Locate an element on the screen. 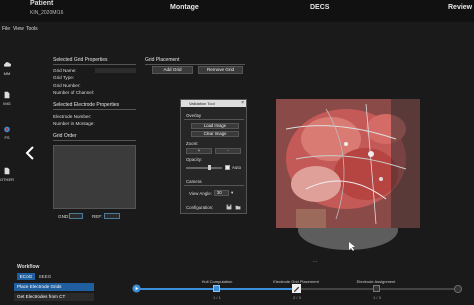 Image resolution: width=474 pixels, height=305 pixels. grid-type-label: Grid Type: is located at coordinates (64, 77).